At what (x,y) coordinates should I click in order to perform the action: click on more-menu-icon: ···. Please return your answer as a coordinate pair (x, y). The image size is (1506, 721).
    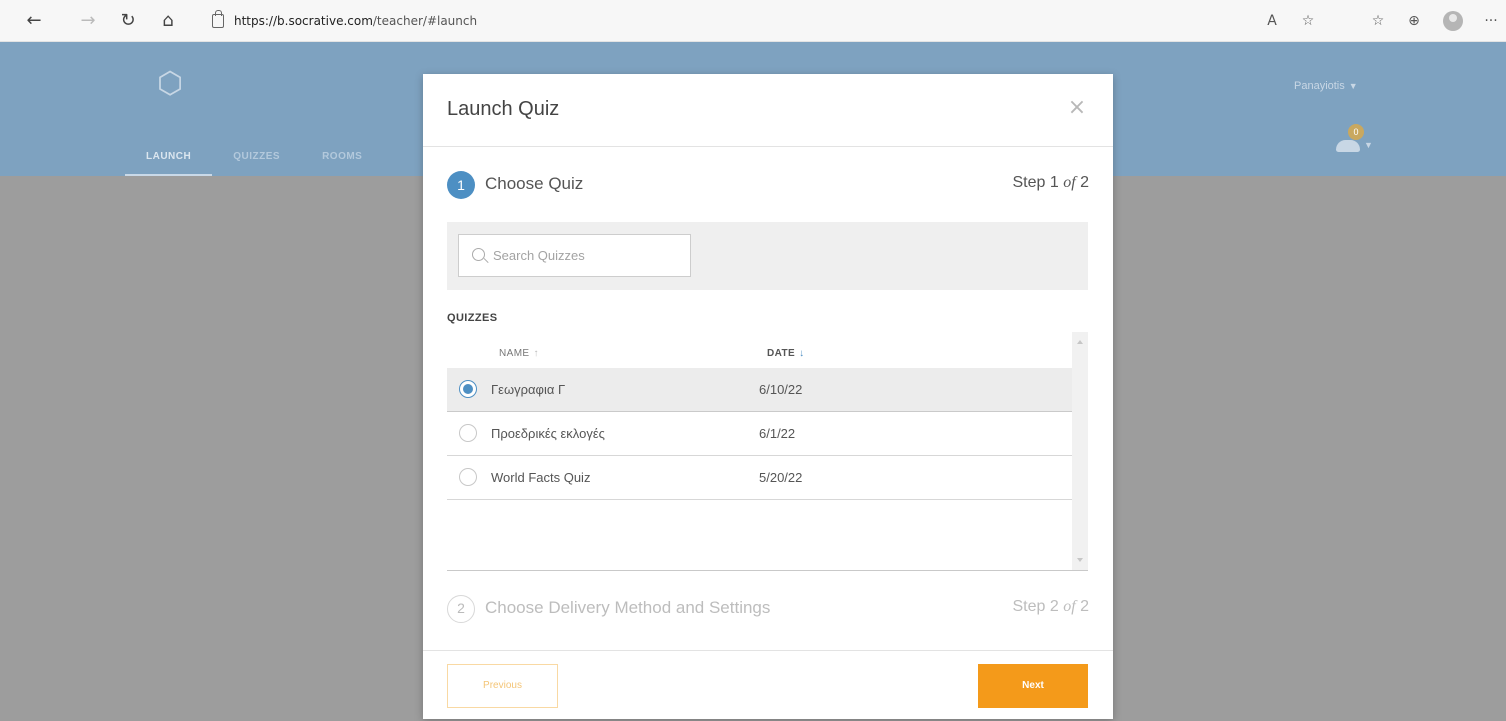
    Looking at the image, I should click on (1491, 21).